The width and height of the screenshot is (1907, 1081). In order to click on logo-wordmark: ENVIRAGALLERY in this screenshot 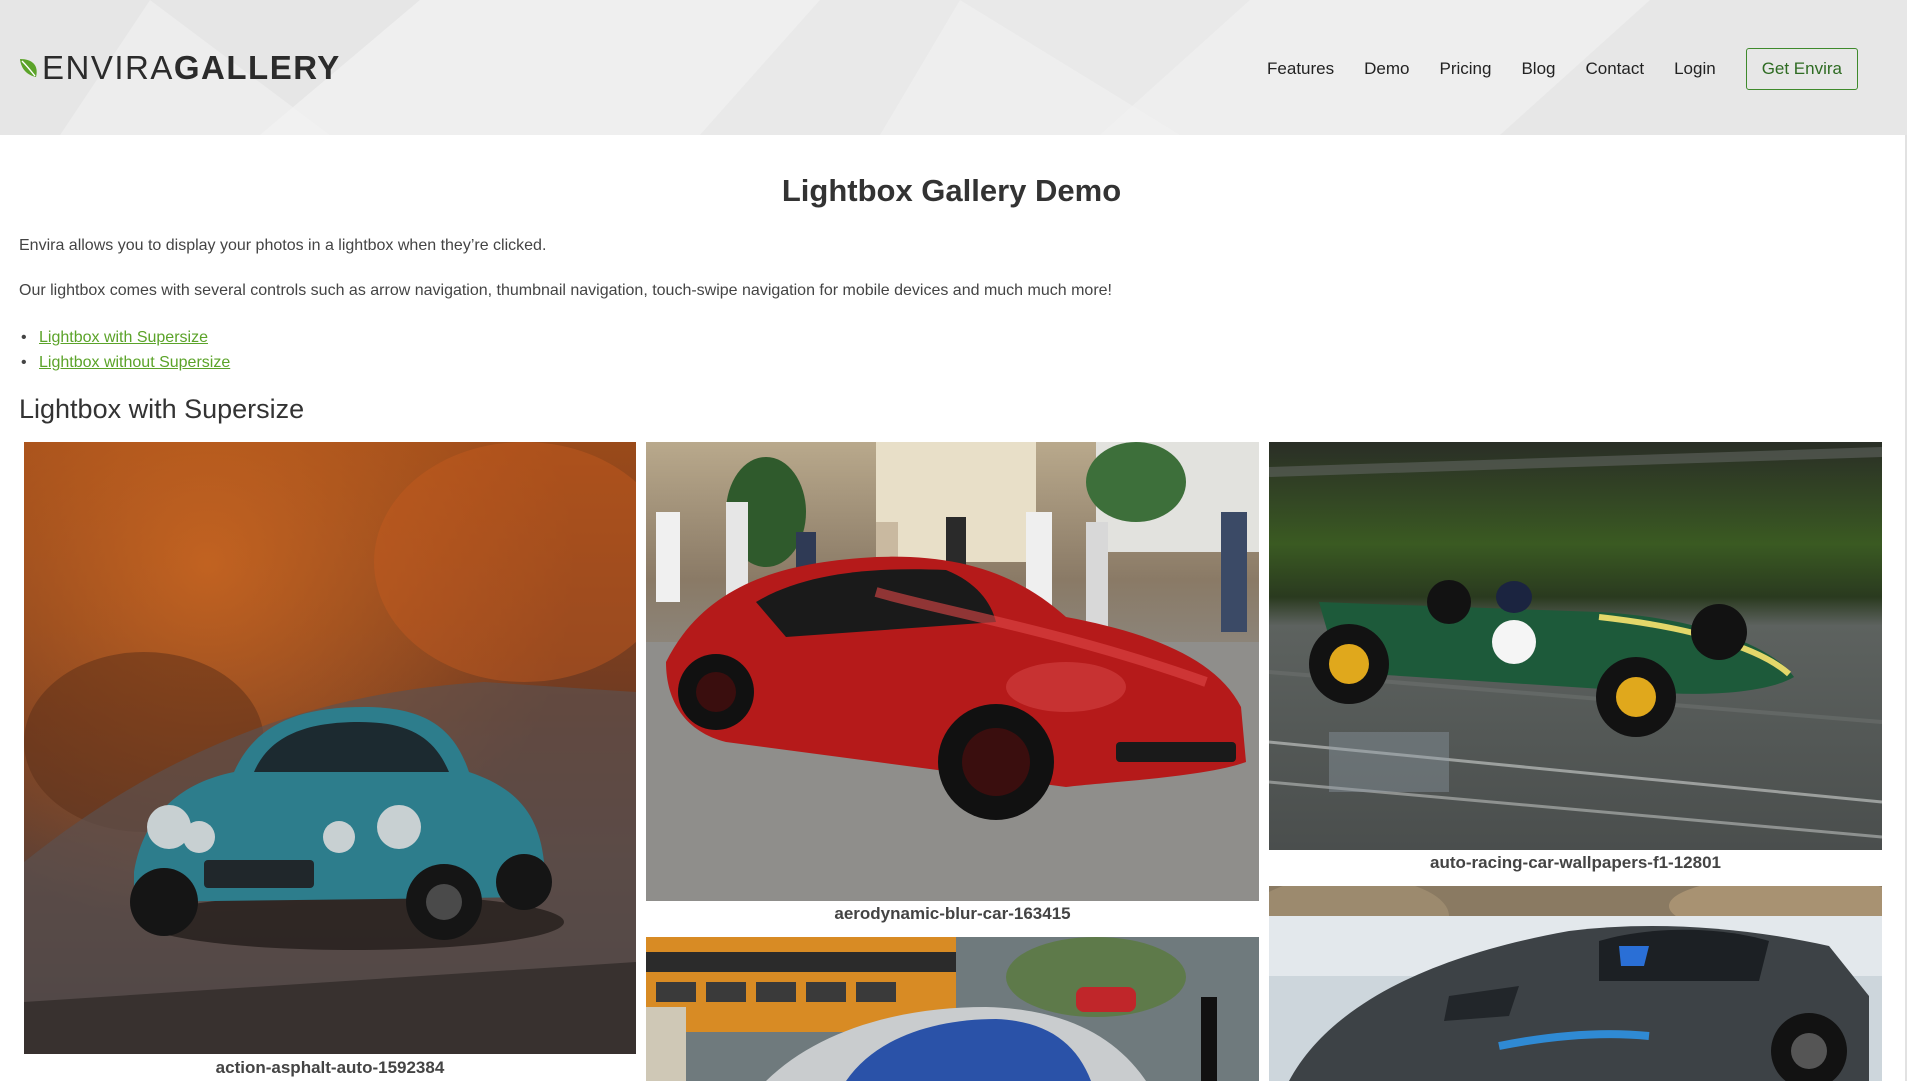, I will do `click(191, 67)`.